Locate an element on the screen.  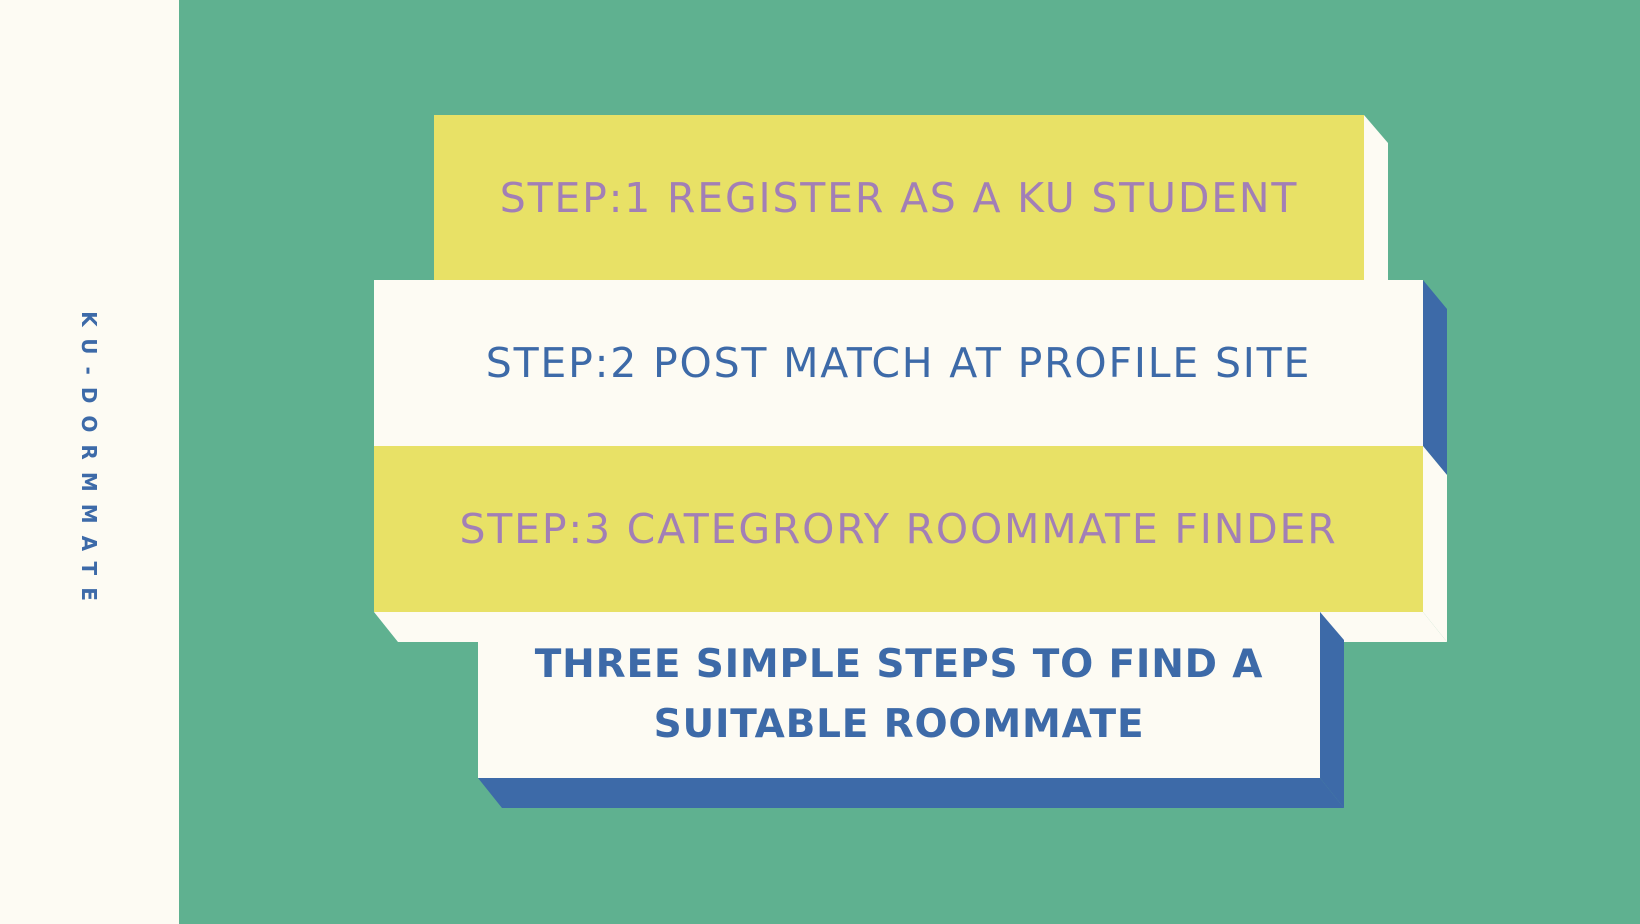
step3-label: STEP:3 CATEGRORY ROOMMATE FINDER is located at coordinates (898, 529).